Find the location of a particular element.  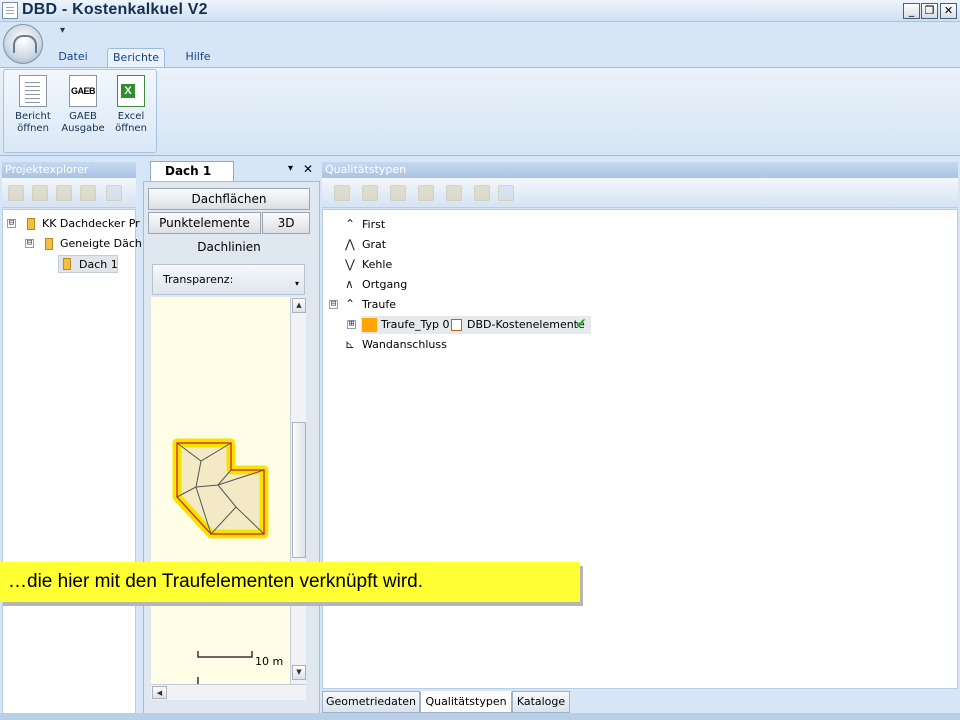

grat-icon: ⋀ is located at coordinates (350, 244).